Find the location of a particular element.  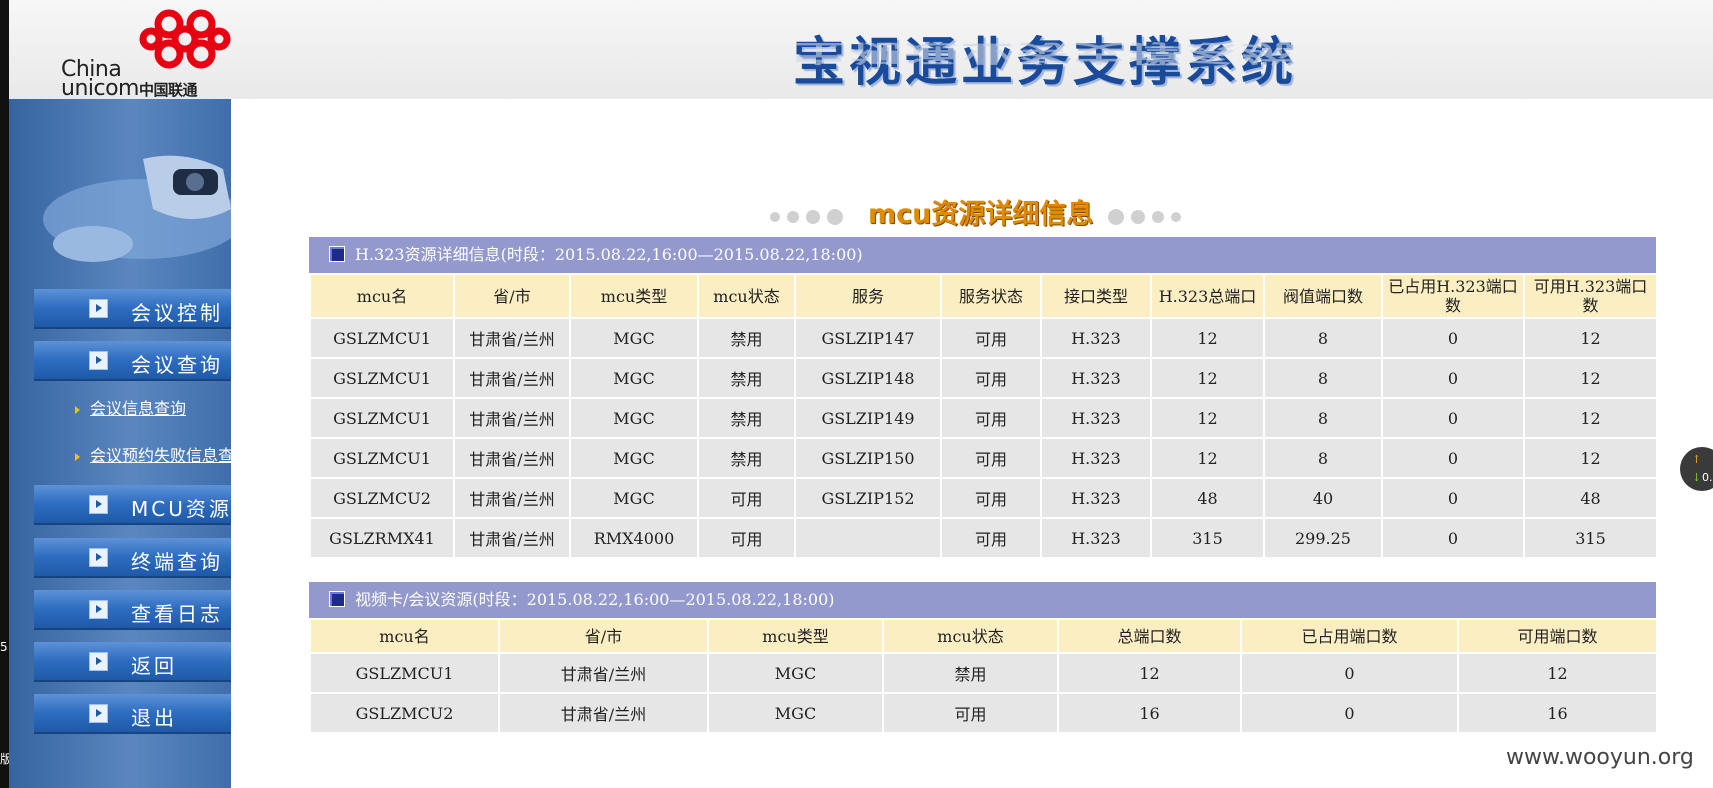

column-header: mcu名 is located at coordinates (404, 636).